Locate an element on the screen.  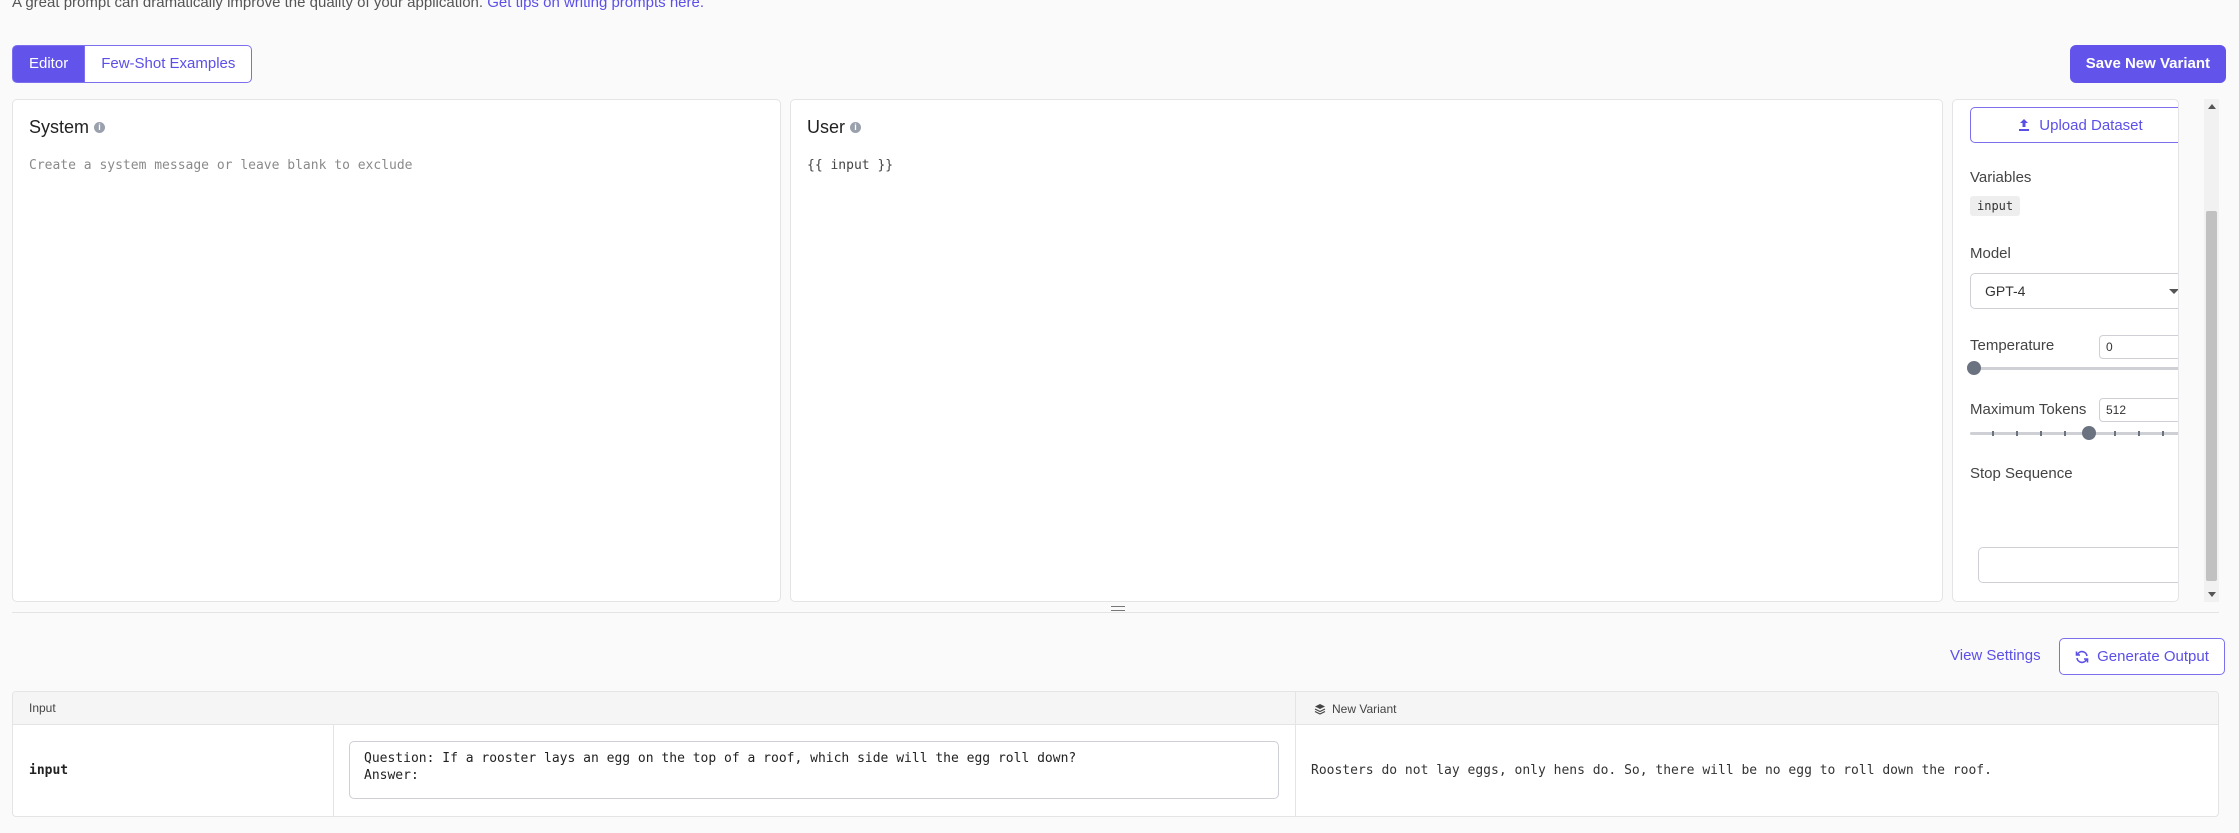
upload-dataset-button: Upload Dataset is located at coordinates (2074, 125).